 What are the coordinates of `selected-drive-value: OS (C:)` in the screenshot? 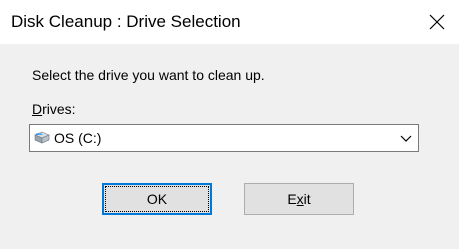 It's located at (78, 138).